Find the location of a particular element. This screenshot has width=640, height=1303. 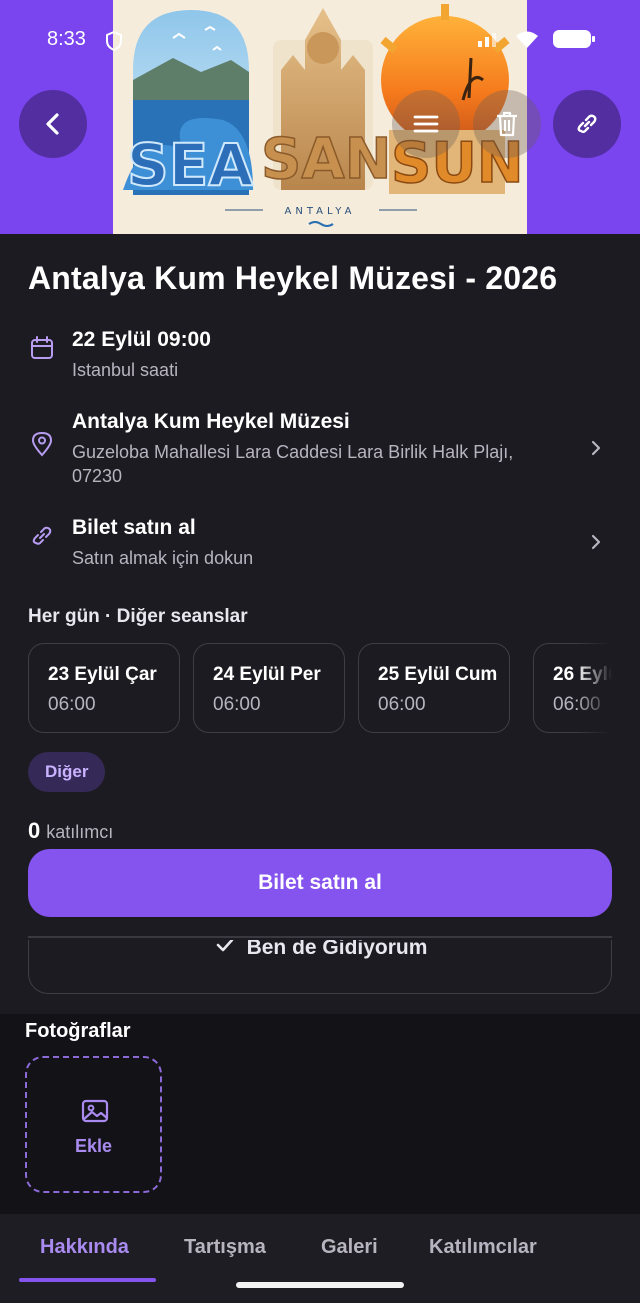

session-date: 25 Eylül Cum is located at coordinates (438, 674).